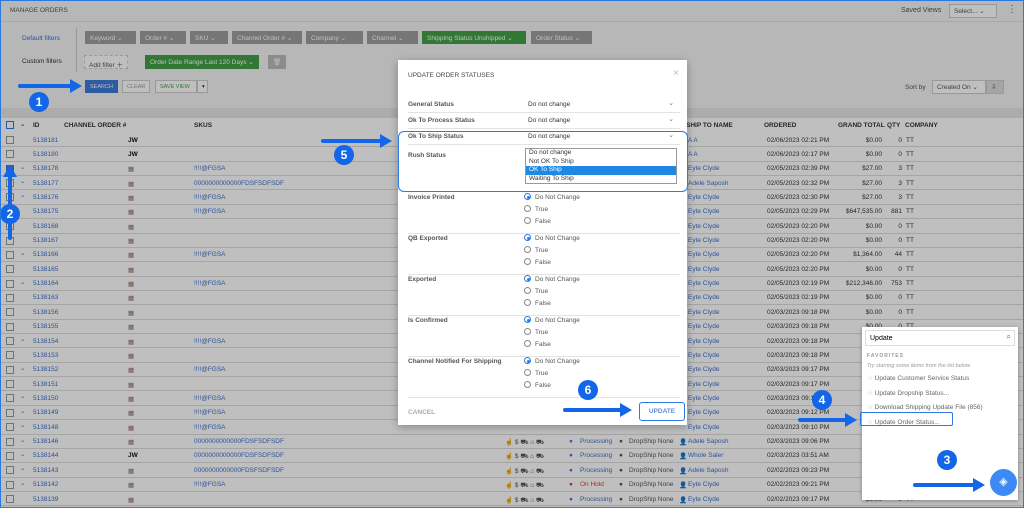 Image resolution: width=1024 pixels, height=508 pixels. What do you see at coordinates (344, 155) in the screenshot?
I see `step-number-badge: 5` at bounding box center [344, 155].